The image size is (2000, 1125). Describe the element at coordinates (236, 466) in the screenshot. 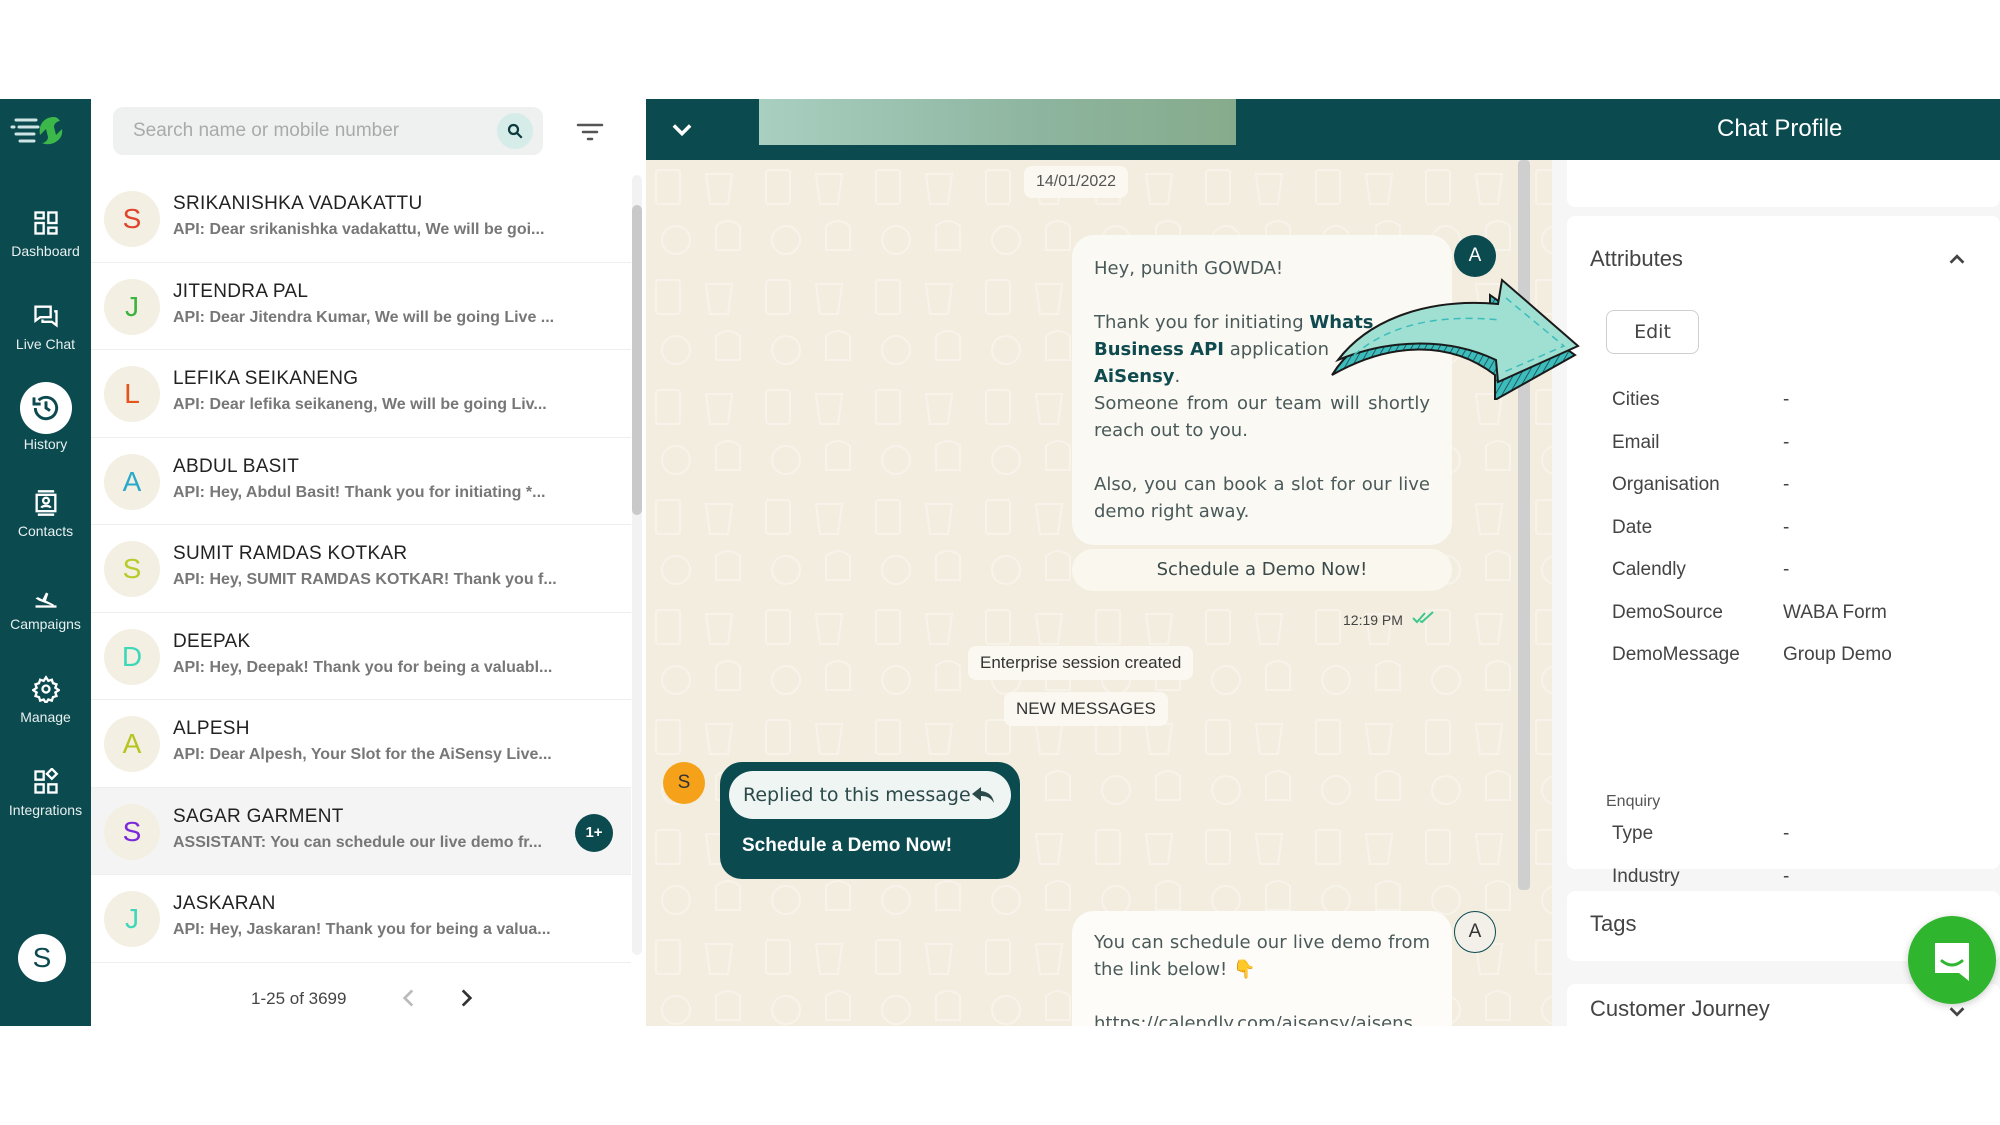

I see `contact-name: ABDUL BASIT` at that location.